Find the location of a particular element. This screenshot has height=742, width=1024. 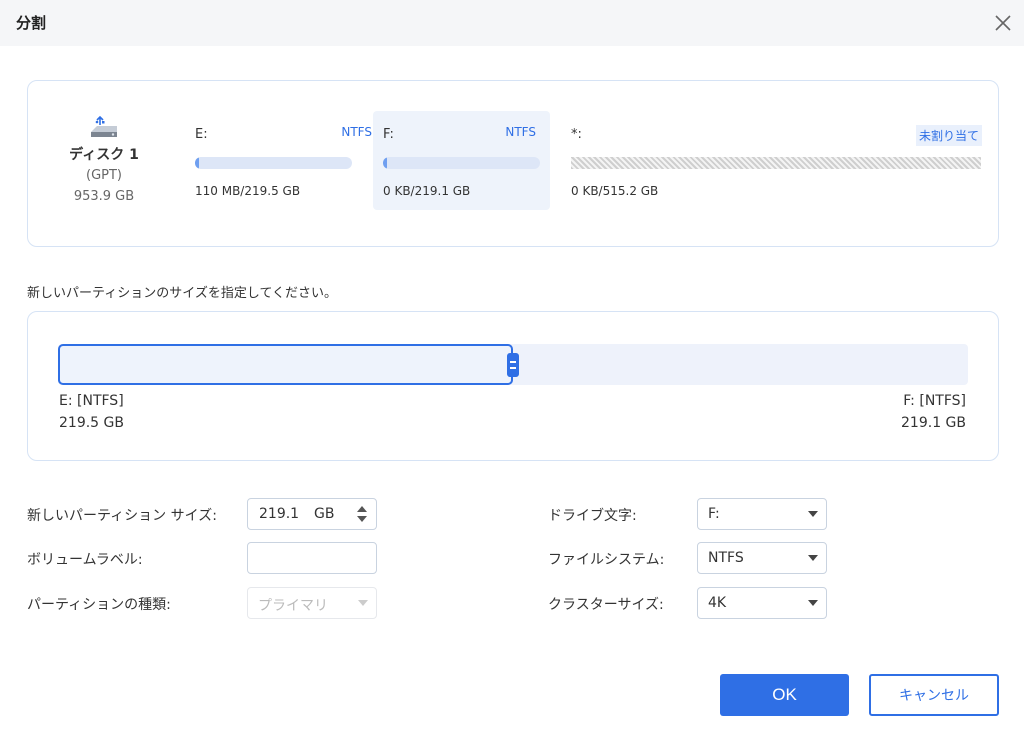

file-system-value: NTFS is located at coordinates (726, 558).